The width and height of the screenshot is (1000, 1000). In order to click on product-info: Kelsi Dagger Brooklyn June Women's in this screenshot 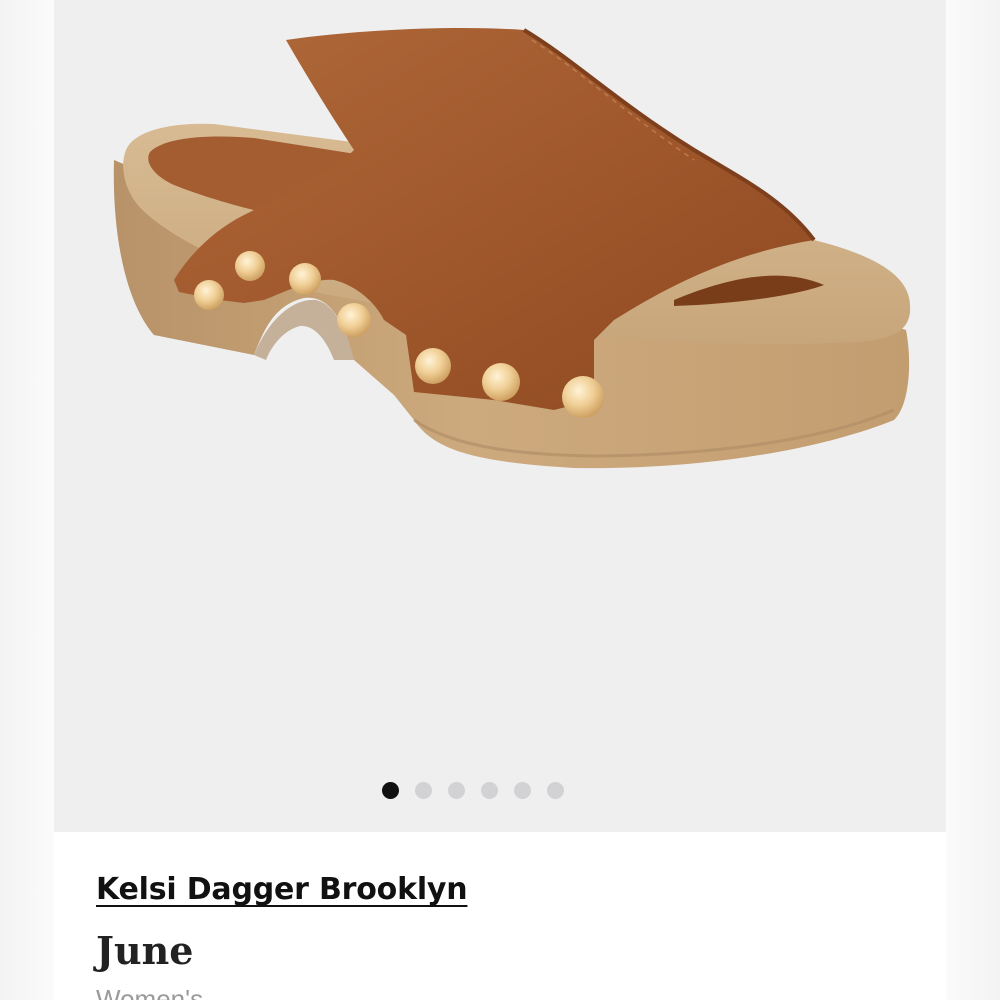, I will do `click(500, 916)`.